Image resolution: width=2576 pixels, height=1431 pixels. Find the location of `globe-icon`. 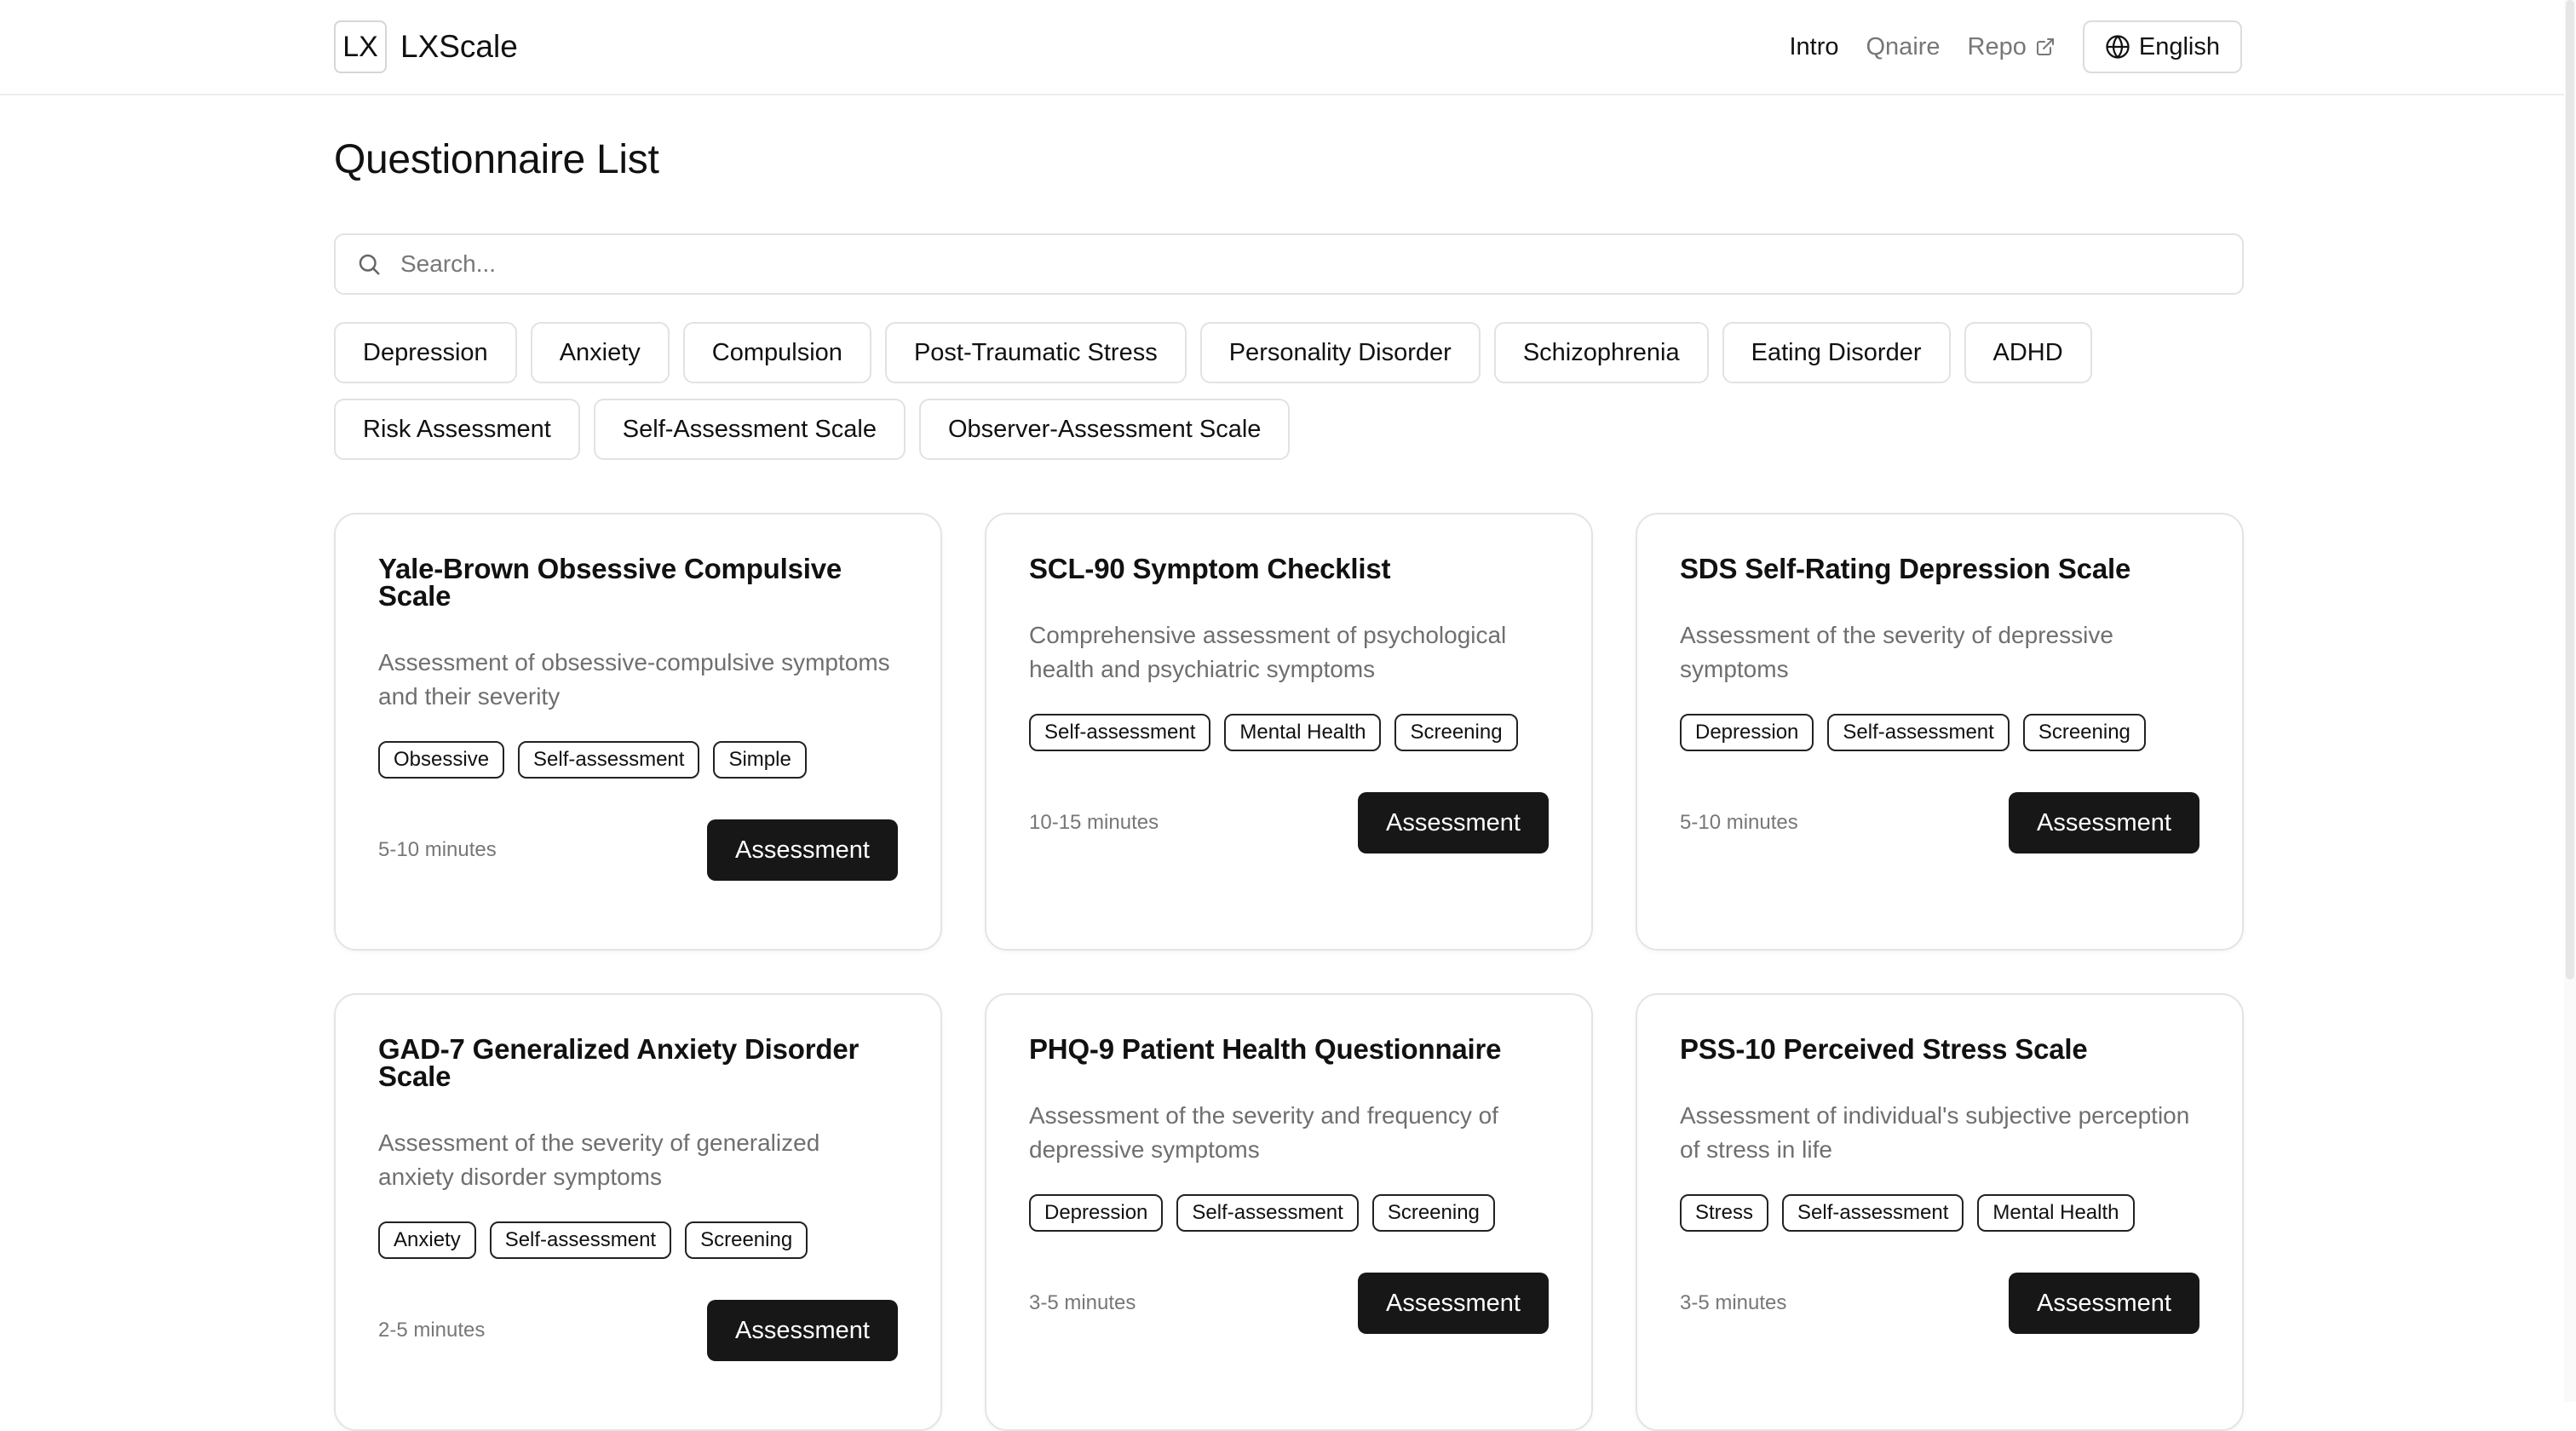

globe-icon is located at coordinates (2118, 47).